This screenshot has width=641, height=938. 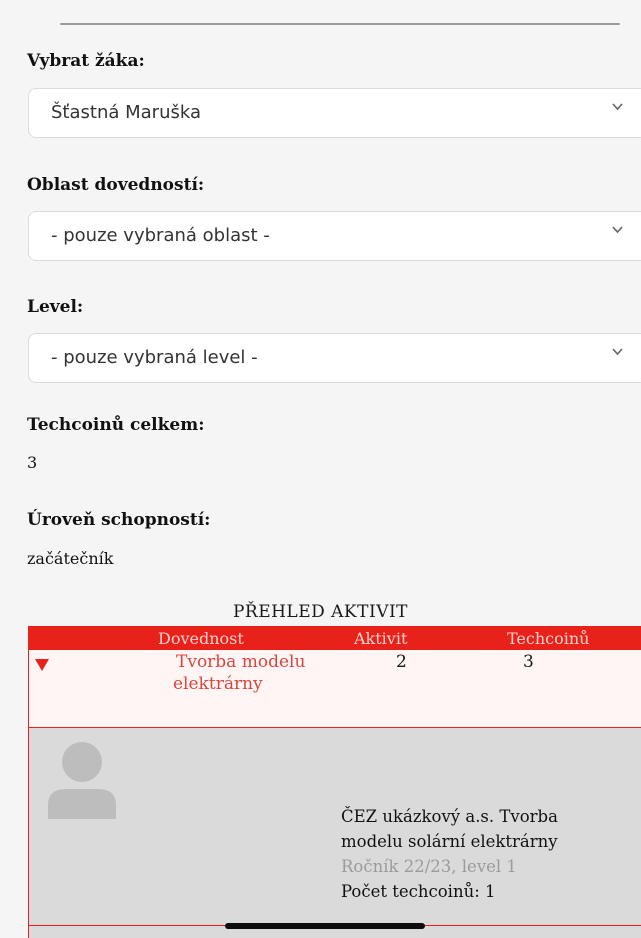 What do you see at coordinates (381, 638) in the screenshot?
I see `column-header-activities: Aktivit` at bounding box center [381, 638].